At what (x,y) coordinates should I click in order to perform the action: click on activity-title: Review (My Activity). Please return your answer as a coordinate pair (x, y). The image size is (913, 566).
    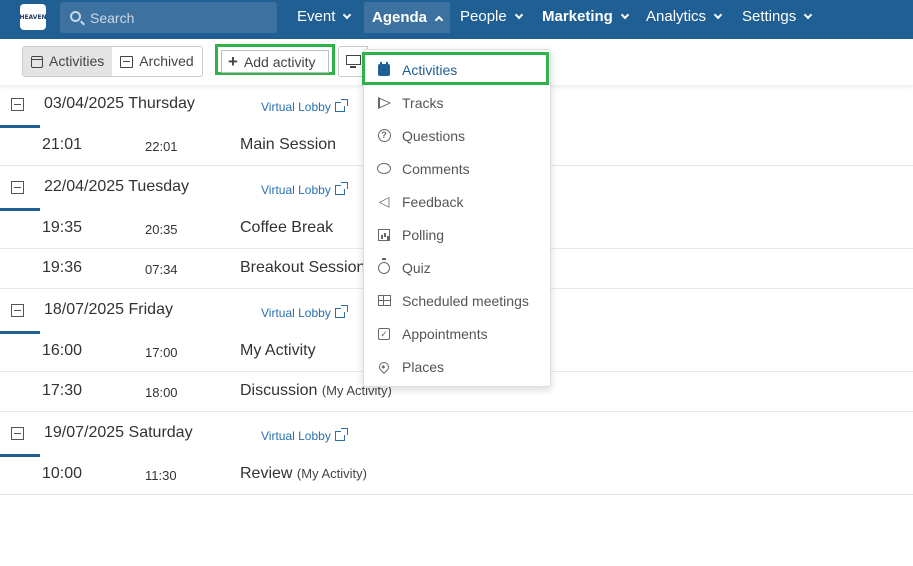
    Looking at the image, I should click on (303, 474).